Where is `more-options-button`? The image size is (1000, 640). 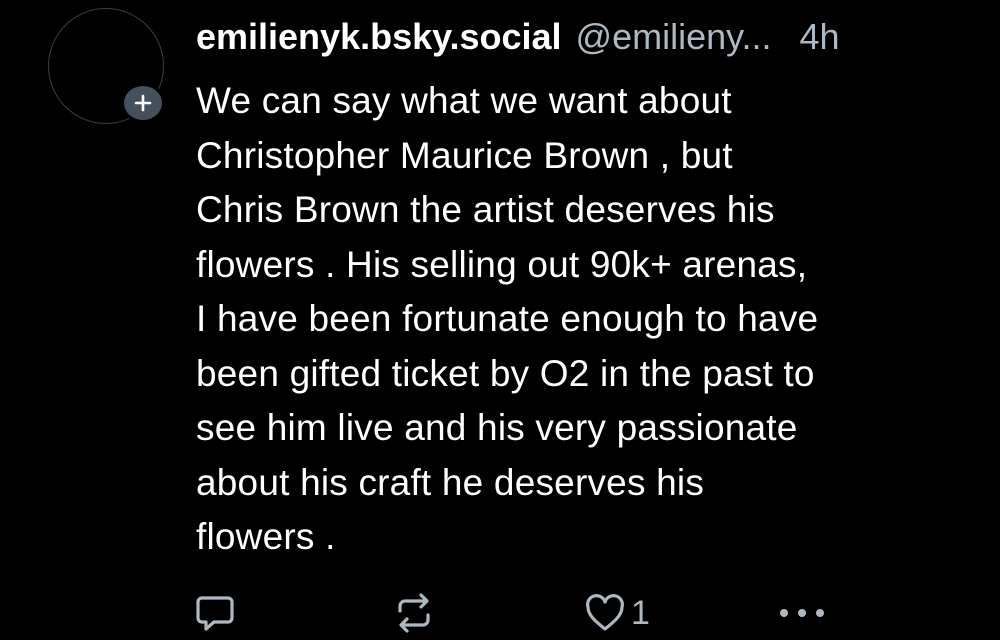
more-options-button is located at coordinates (802, 613).